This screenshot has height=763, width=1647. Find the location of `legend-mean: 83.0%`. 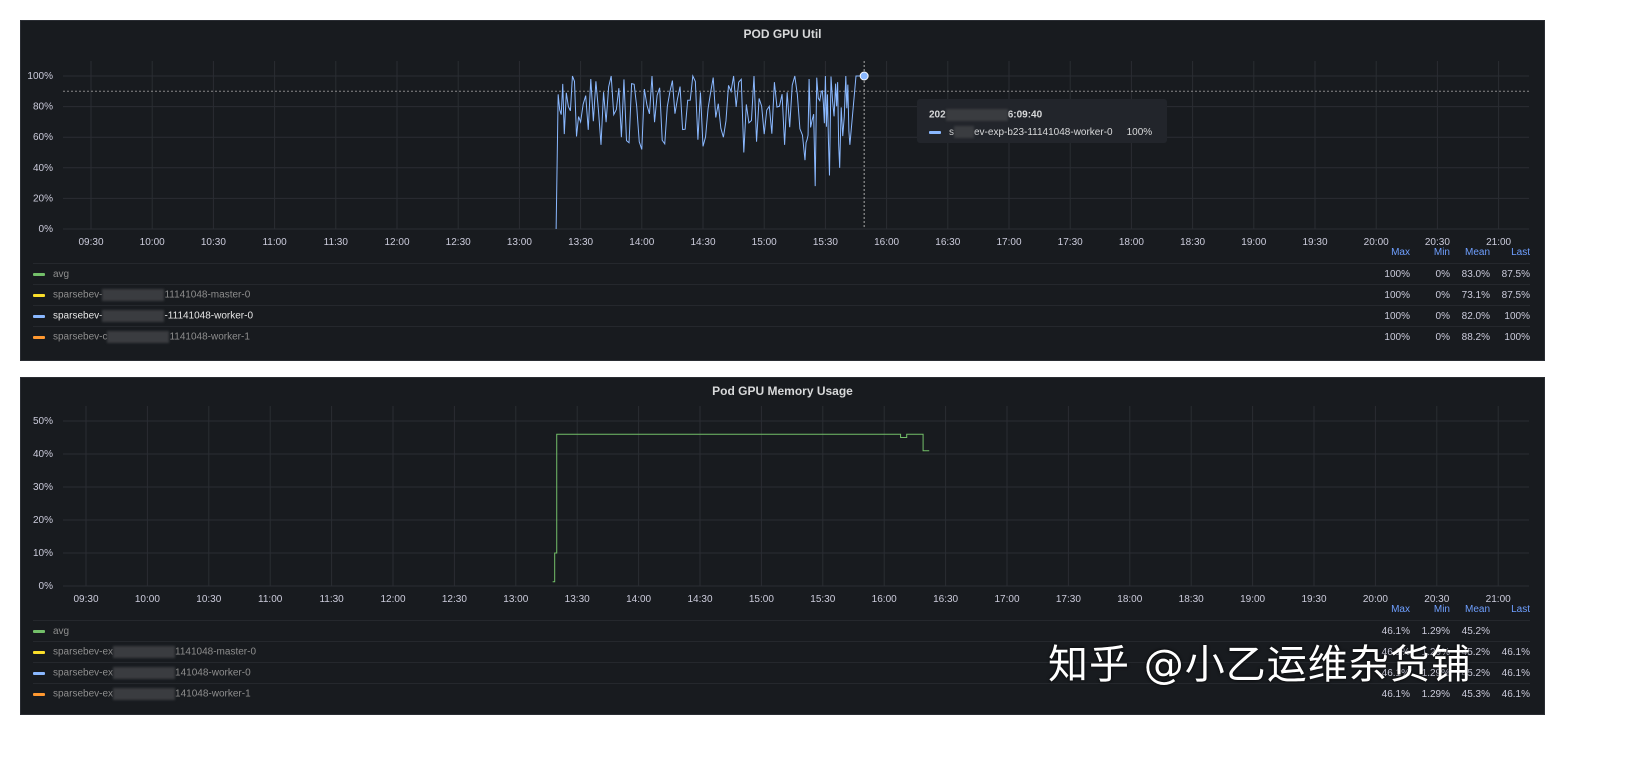

legend-mean: 83.0% is located at coordinates (1475, 274).